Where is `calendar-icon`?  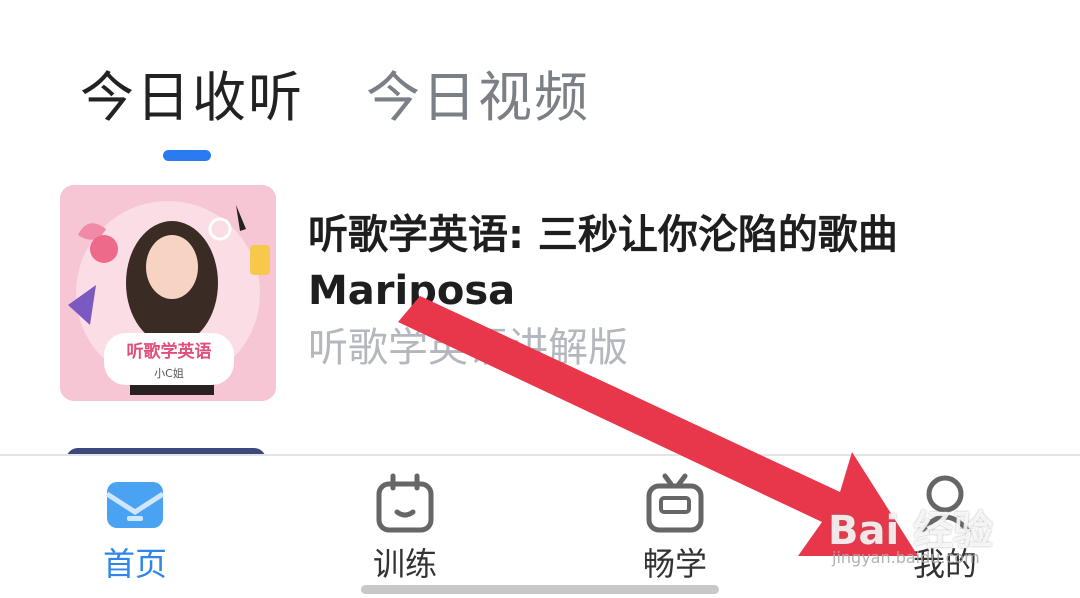
calendar-icon is located at coordinates (405, 504).